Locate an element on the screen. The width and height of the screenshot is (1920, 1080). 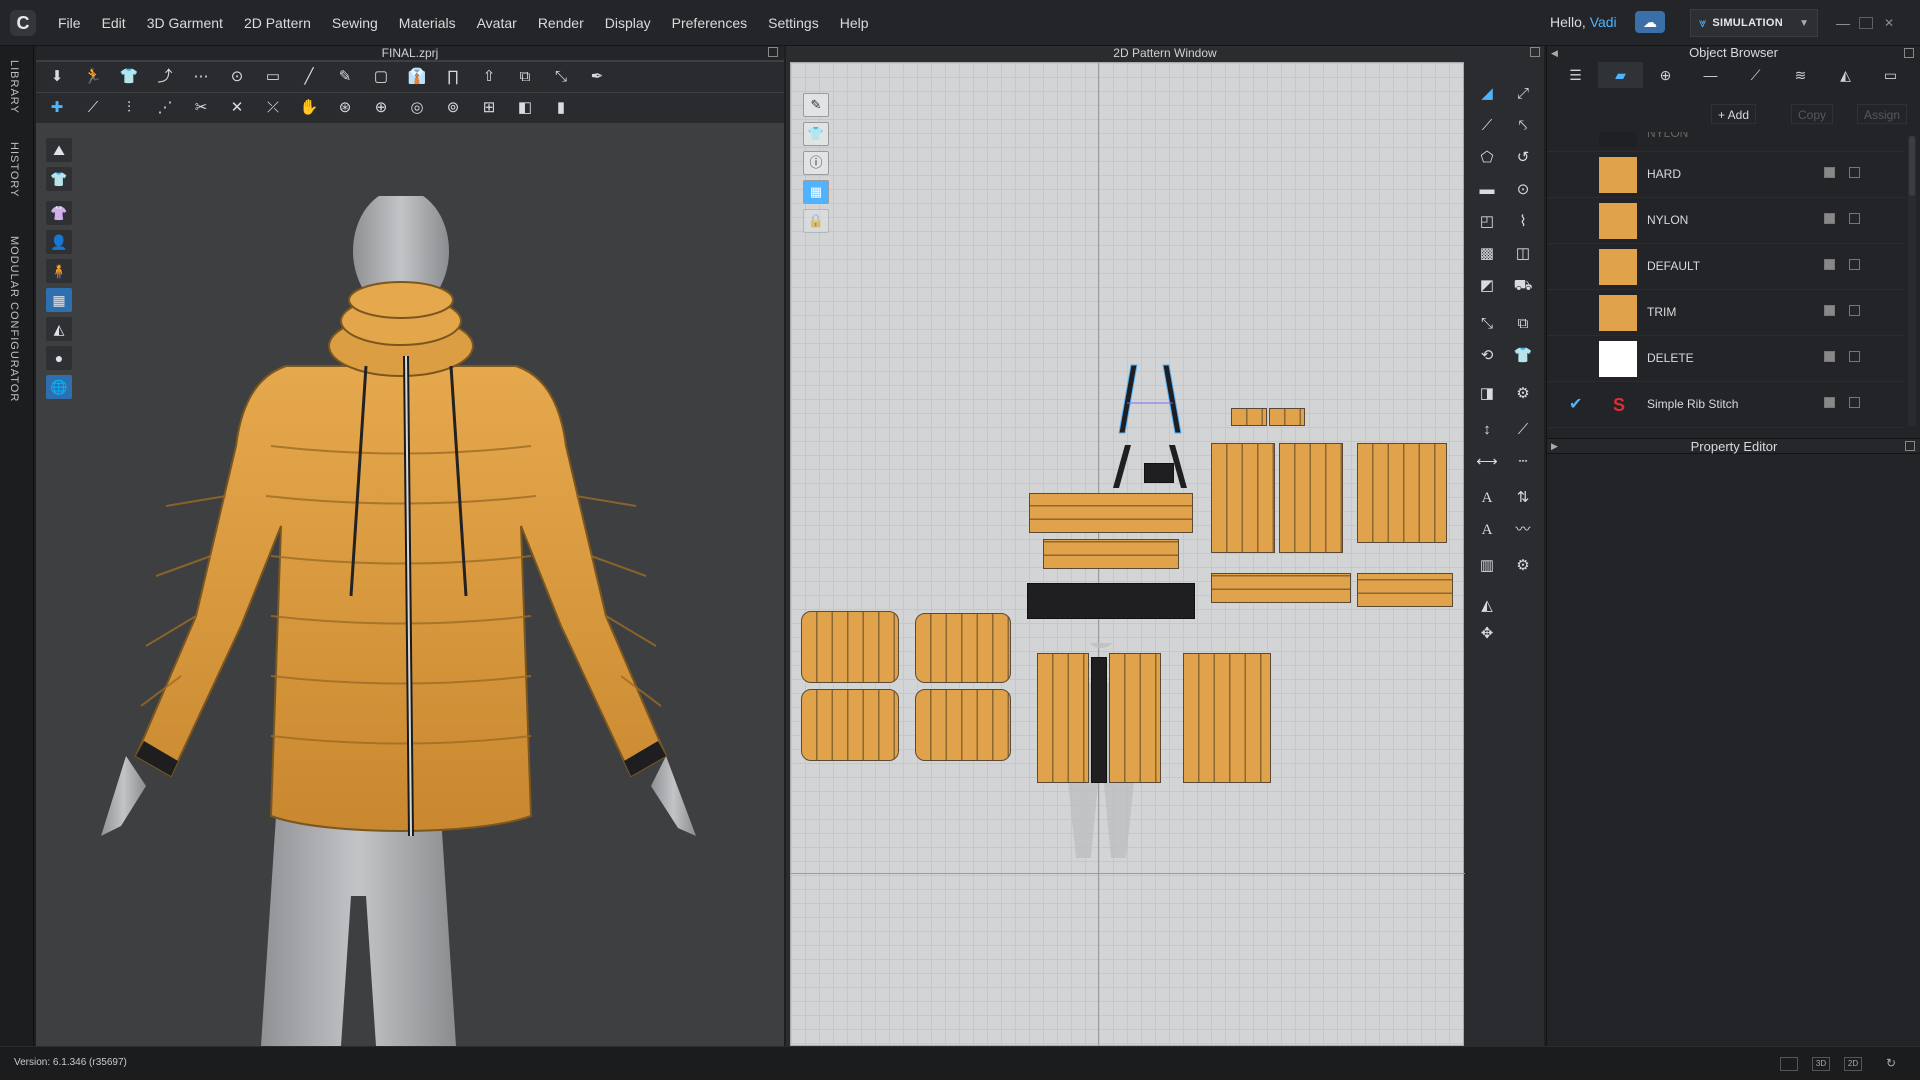
pleat-icon: ⛟ is located at coordinates (1523, 286).